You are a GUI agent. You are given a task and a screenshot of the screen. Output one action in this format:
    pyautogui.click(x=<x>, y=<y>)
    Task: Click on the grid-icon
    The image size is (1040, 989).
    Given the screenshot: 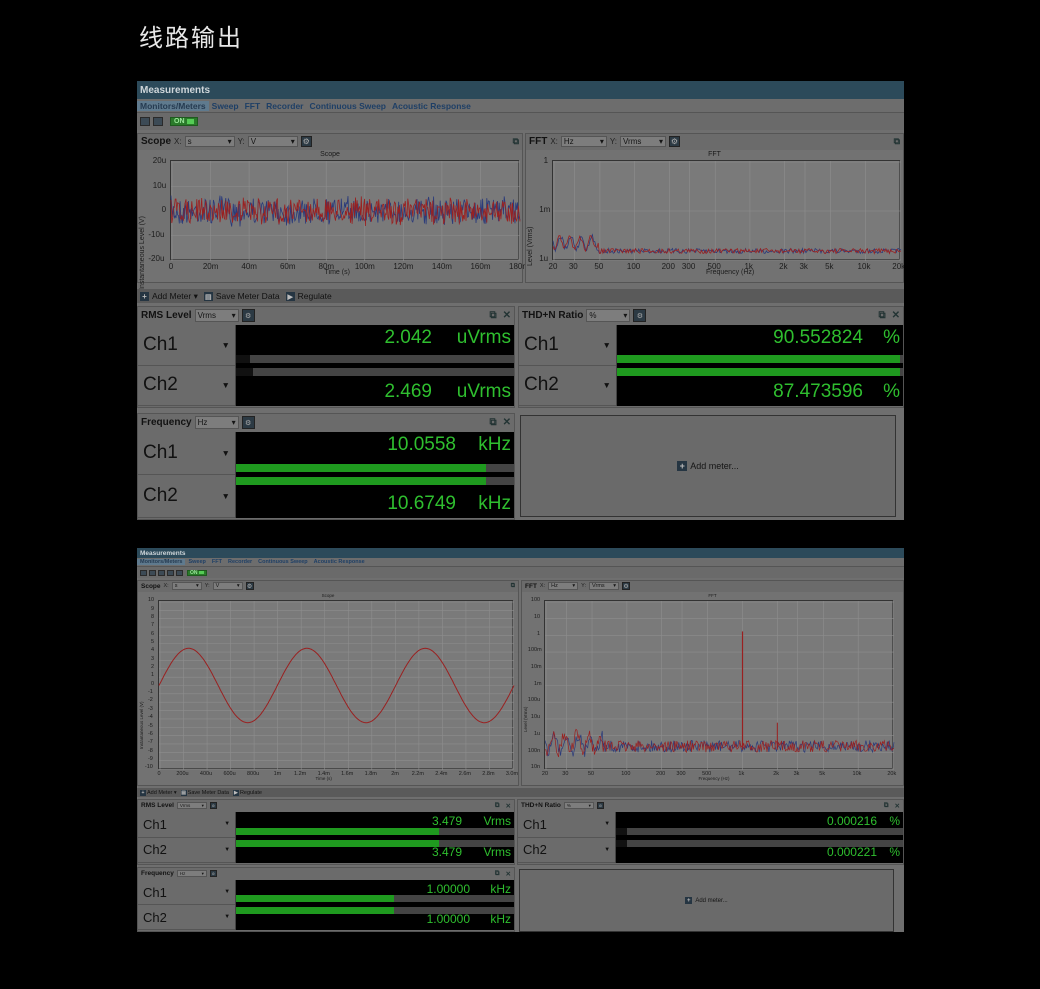 What is the action you would take?
    pyautogui.click(x=179, y=572)
    